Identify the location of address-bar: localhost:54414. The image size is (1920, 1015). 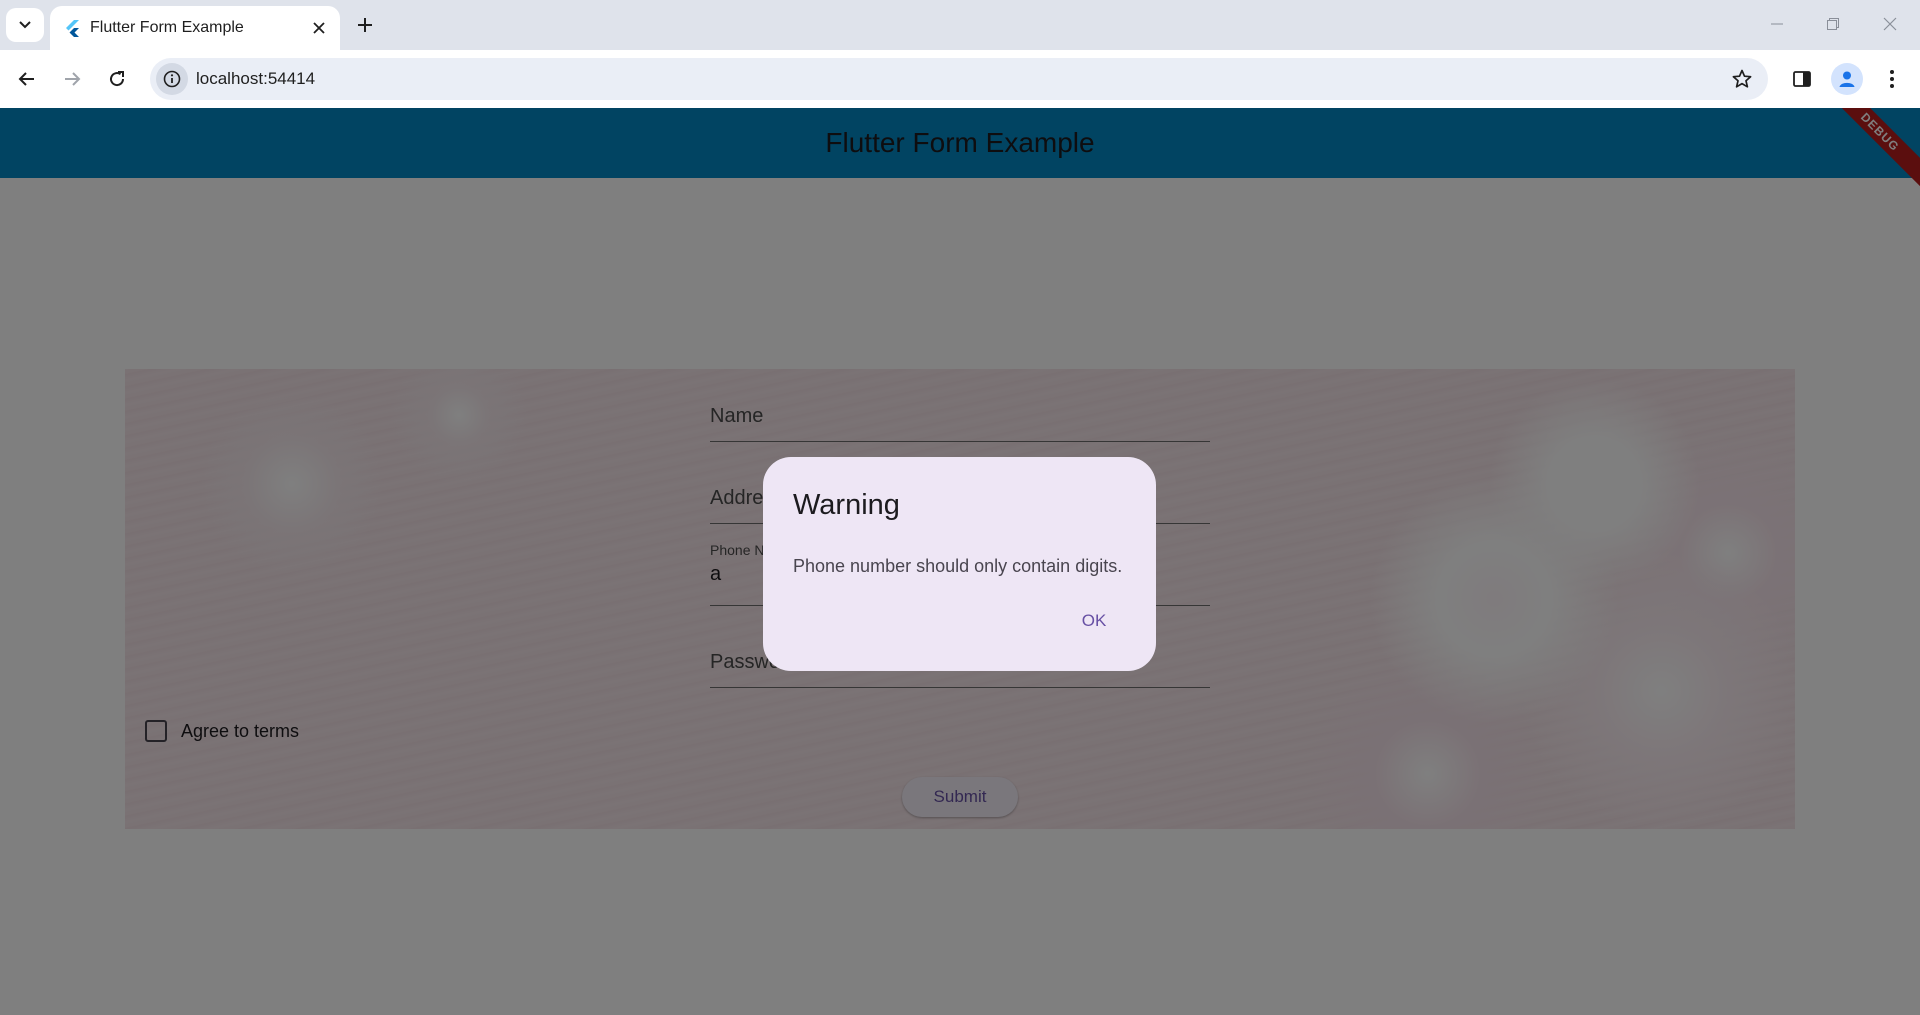
(959, 79).